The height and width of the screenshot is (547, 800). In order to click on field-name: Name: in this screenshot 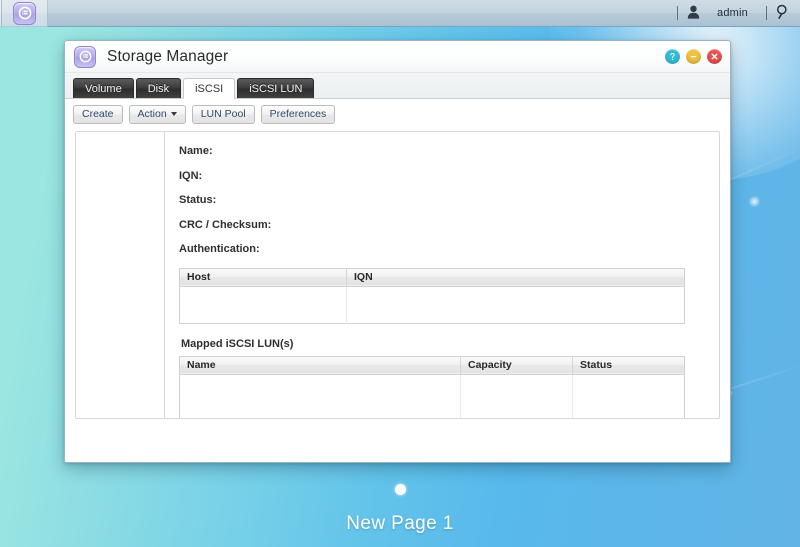, I will do `click(196, 151)`.